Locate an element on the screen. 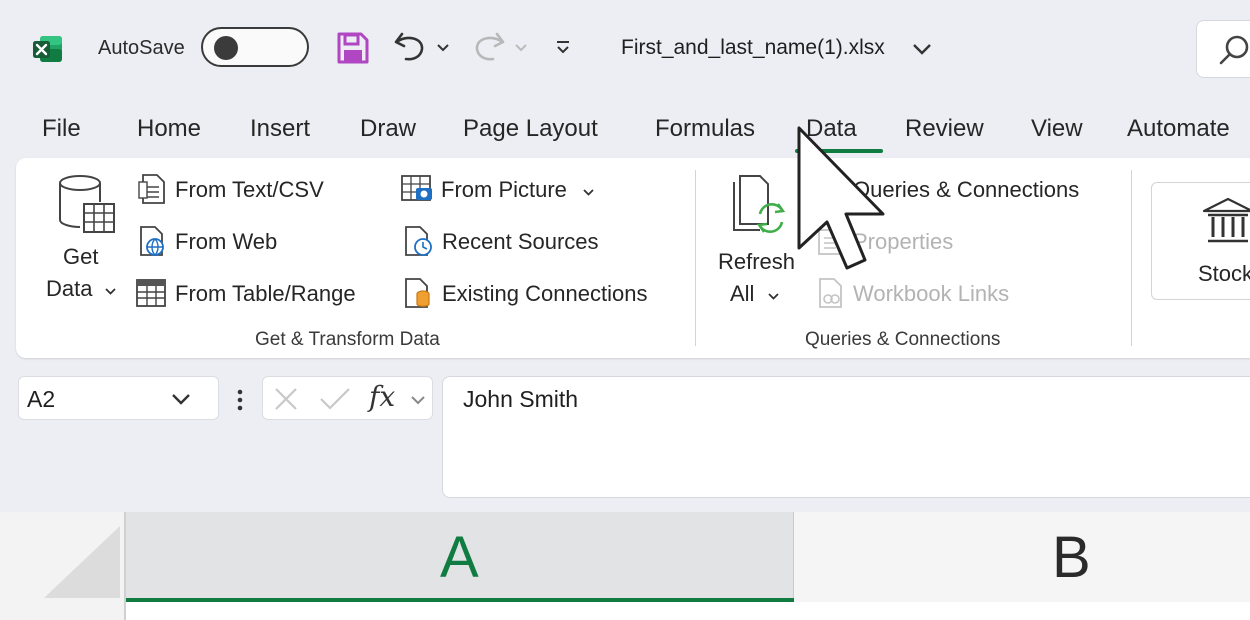  autosave-label: AutoSave is located at coordinates (141, 48).